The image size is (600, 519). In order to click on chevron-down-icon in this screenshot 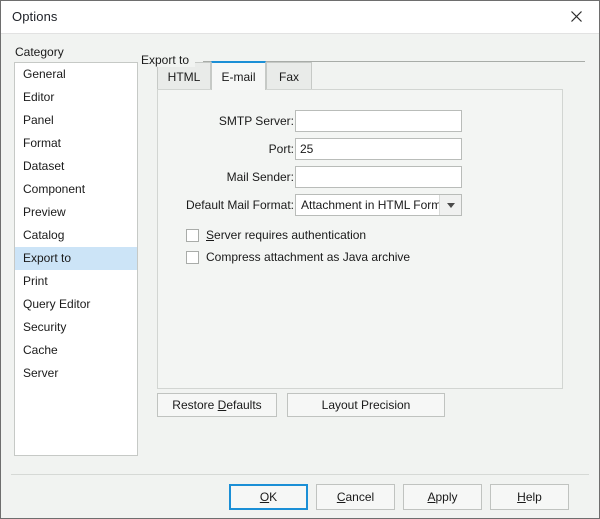, I will do `click(450, 205)`.